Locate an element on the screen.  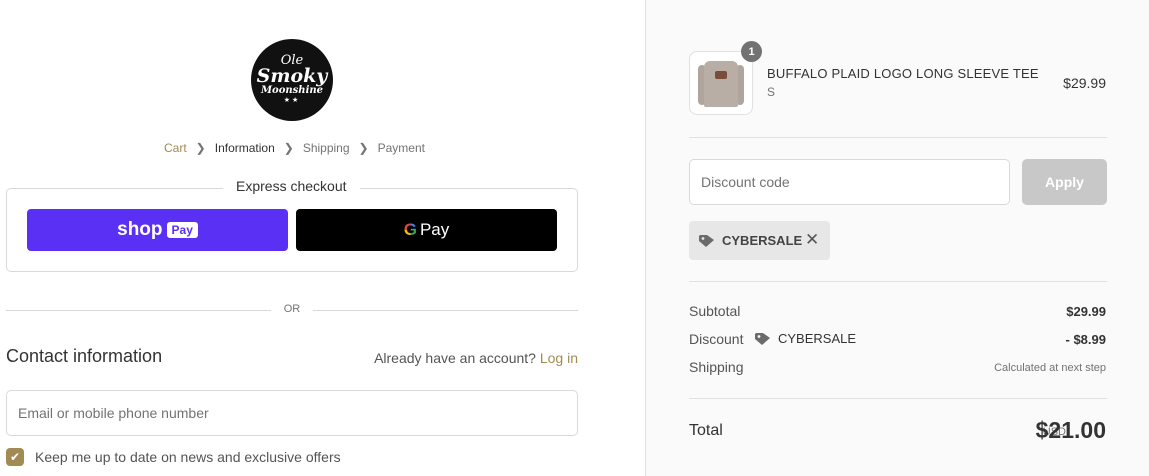
contact-information-heading: Contact information is located at coordinates (84, 356).